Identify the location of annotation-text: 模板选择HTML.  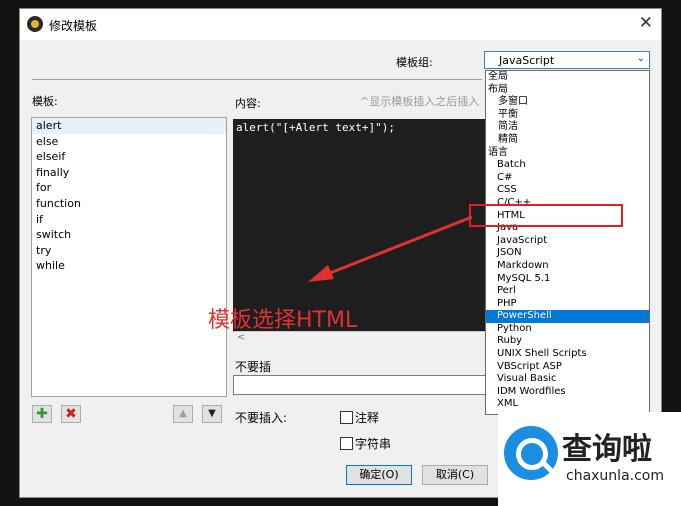
(283, 320).